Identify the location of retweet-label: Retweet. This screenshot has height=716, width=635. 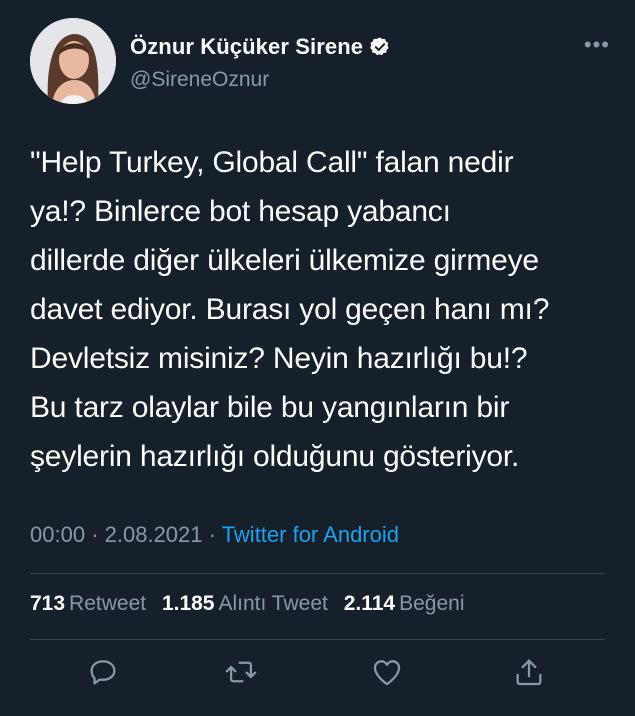
(108, 603).